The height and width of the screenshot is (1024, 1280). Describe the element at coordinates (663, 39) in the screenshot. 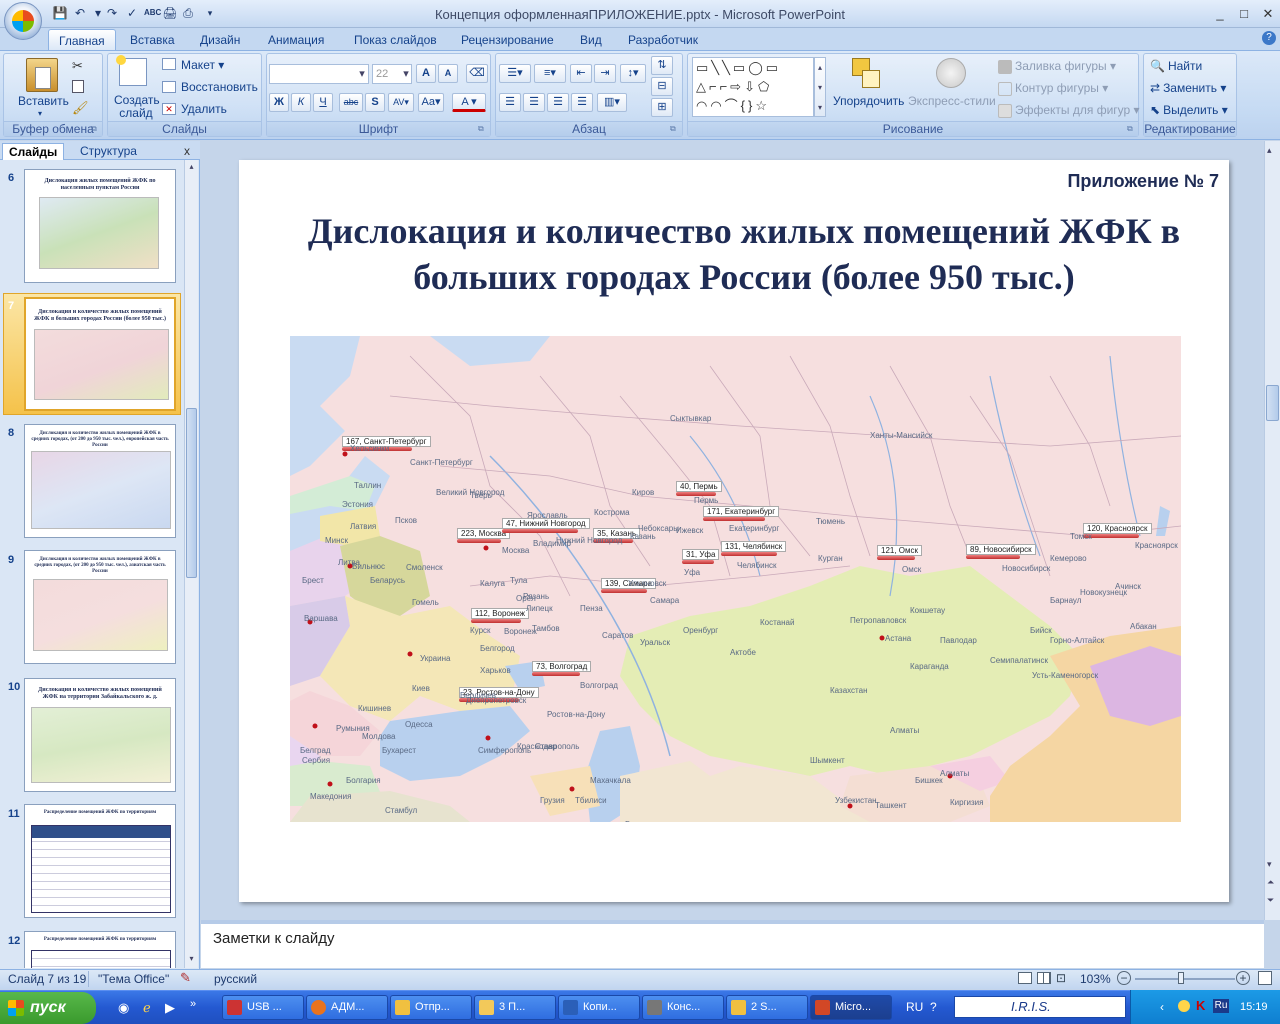

I see `tab-developer: Разработчик` at that location.